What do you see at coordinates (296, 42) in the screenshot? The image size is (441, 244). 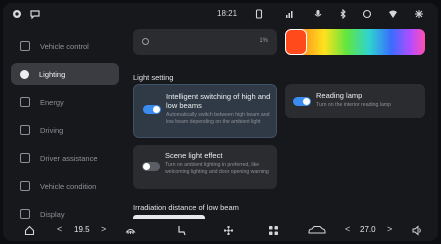 I see `selected-color-swatch` at bounding box center [296, 42].